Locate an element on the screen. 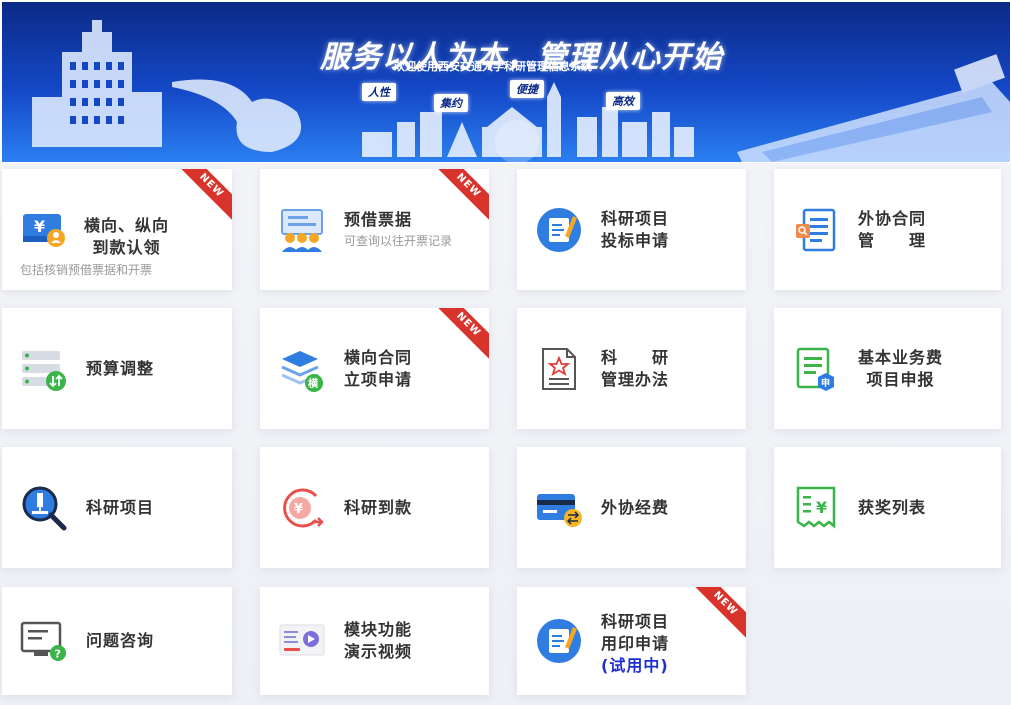 The height and width of the screenshot is (705, 1011). card-title: 基本业务费 项目申报 is located at coordinates (901, 368).